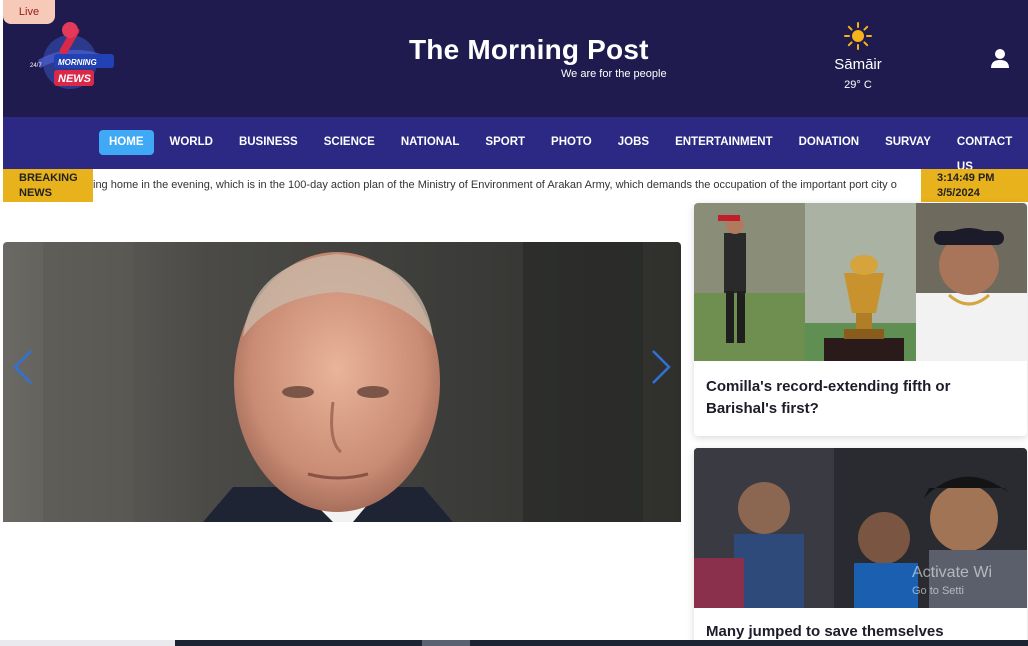 The image size is (1028, 646). Describe the element at coordinates (601, 643) in the screenshot. I see `taskbar` at that location.